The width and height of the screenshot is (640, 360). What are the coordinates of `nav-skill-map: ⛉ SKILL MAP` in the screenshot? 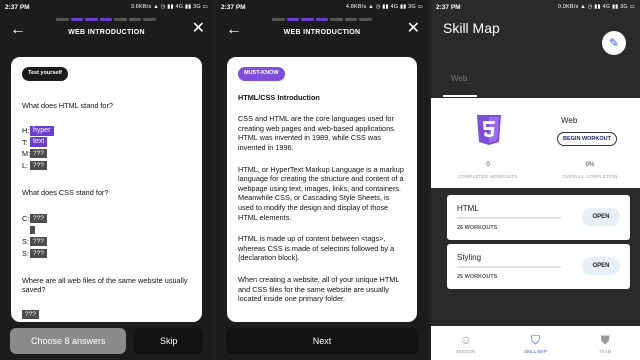 It's located at (536, 343).